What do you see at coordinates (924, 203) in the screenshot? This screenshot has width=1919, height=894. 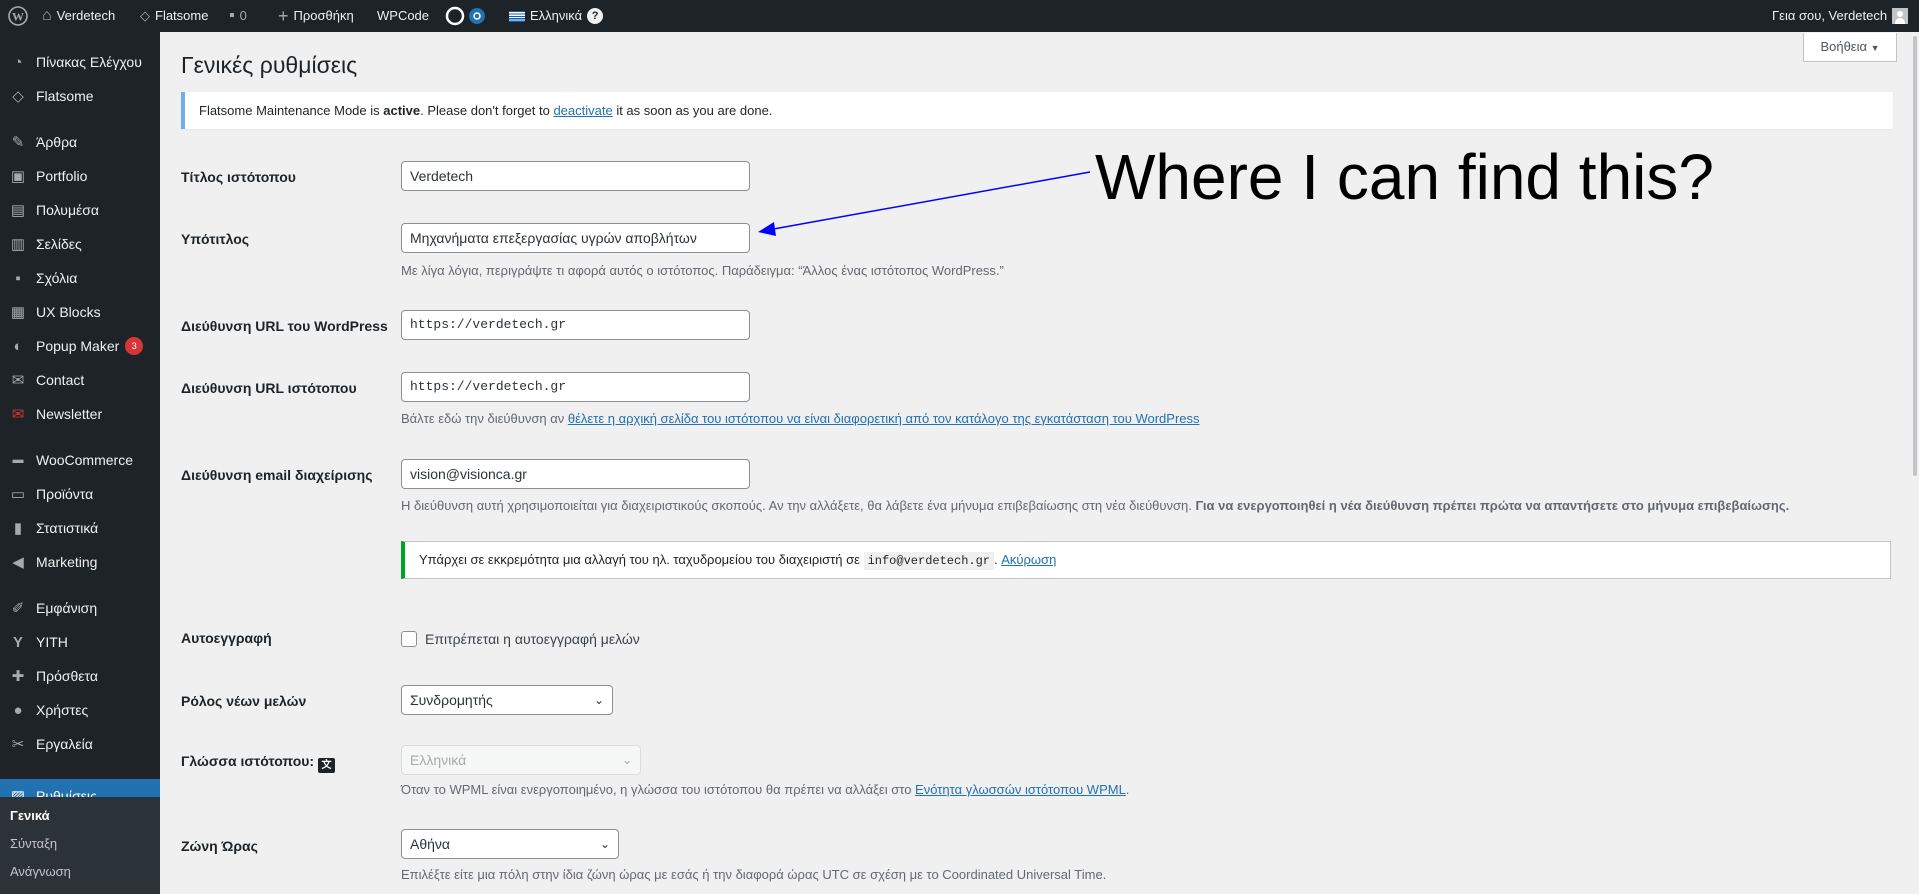 I see `annotation-arrow` at bounding box center [924, 203].